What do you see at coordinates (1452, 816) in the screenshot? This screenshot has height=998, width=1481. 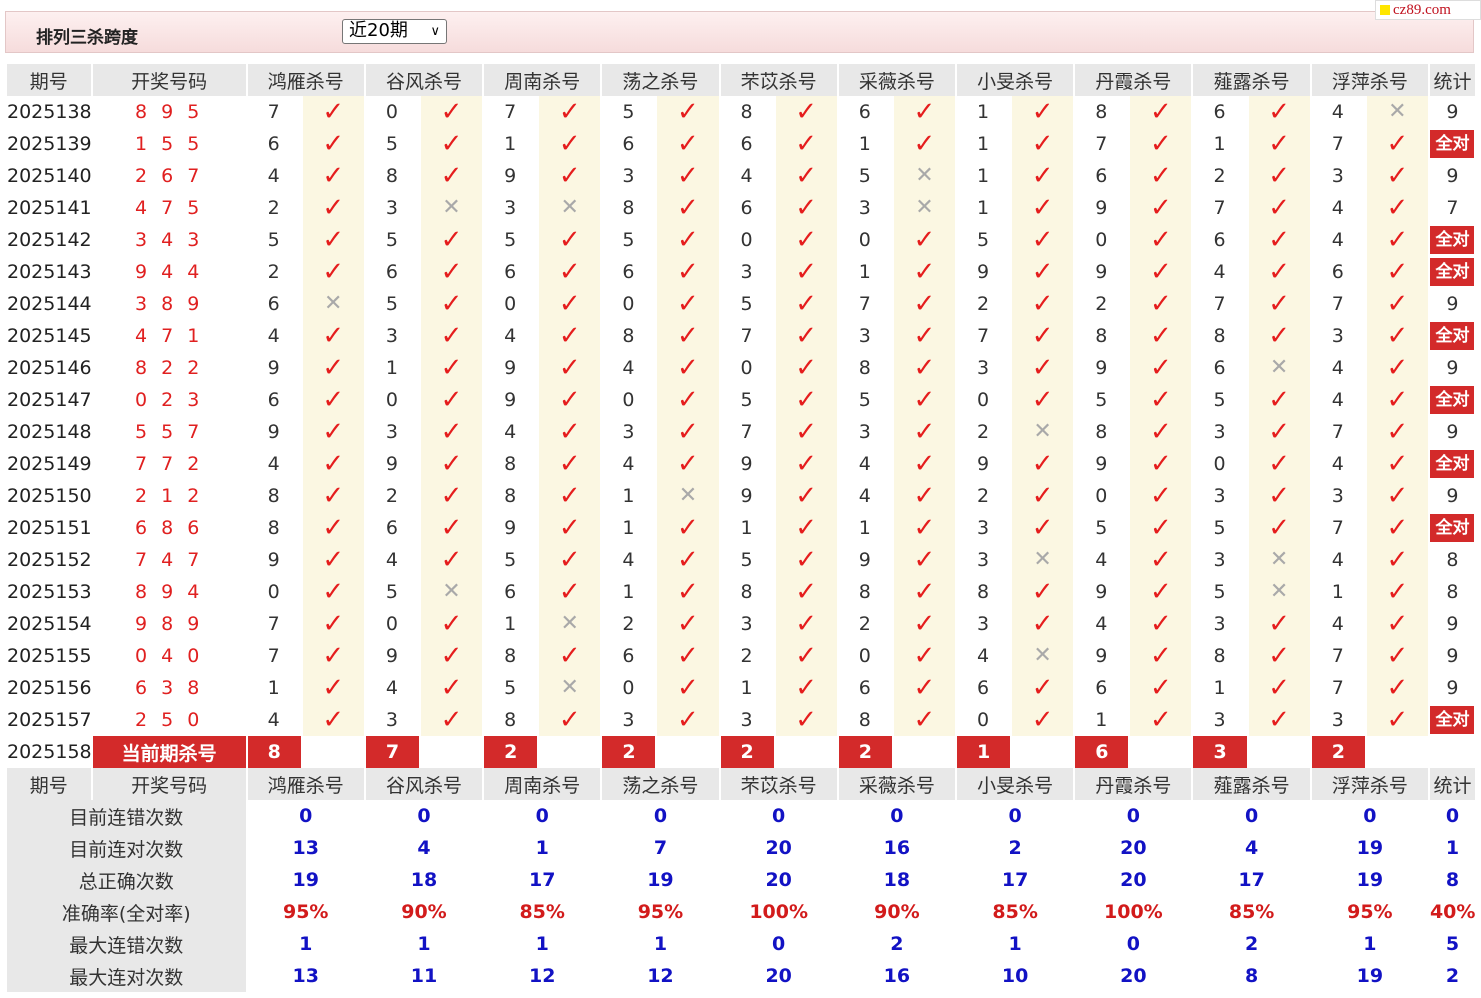 I see `summary-stat: 0` at bounding box center [1452, 816].